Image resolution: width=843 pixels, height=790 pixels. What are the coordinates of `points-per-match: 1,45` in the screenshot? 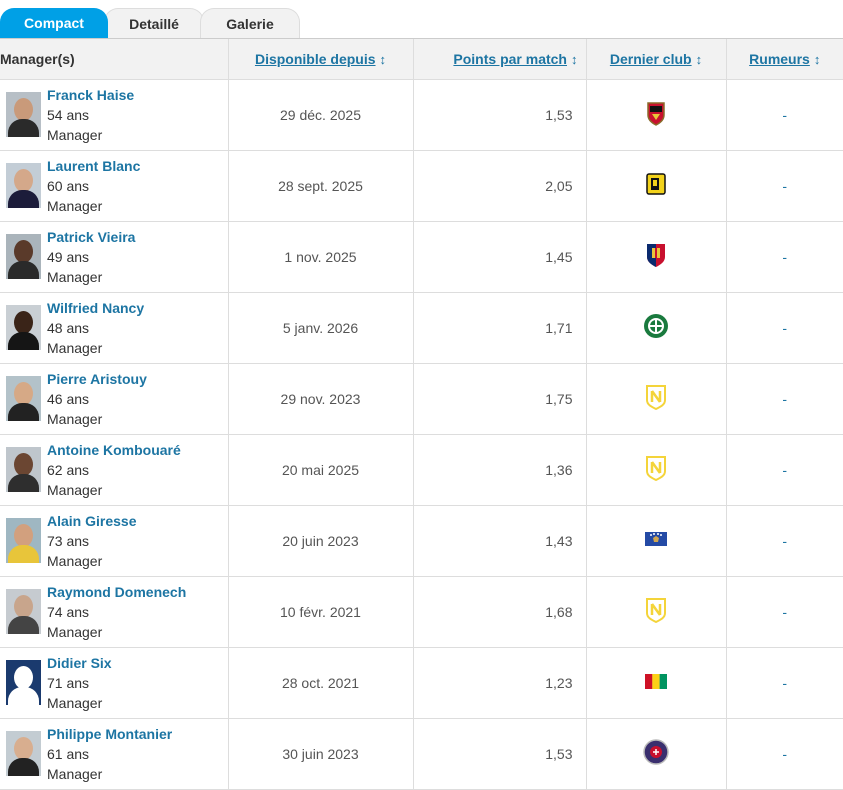 It's located at (499, 256).